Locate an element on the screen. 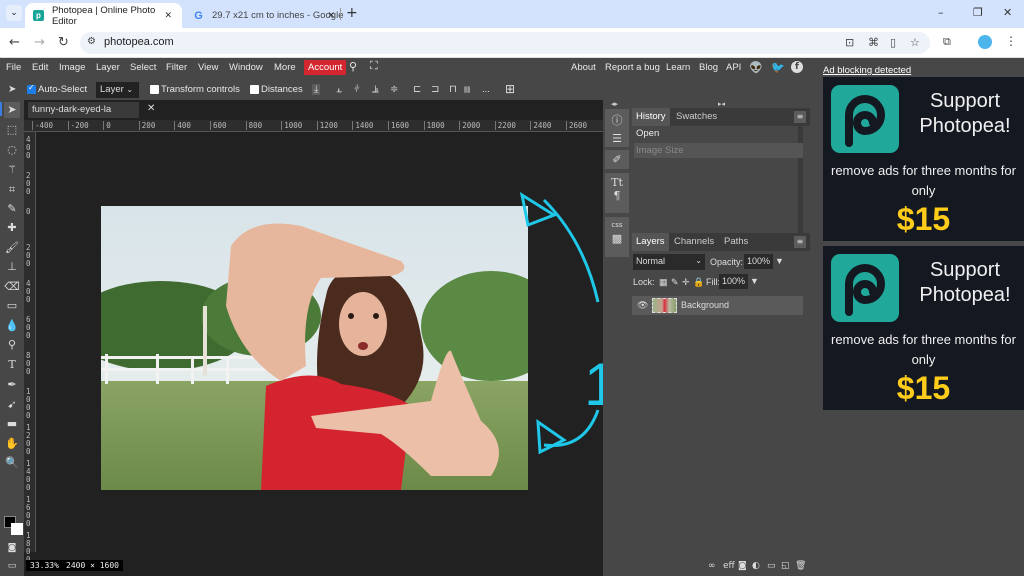 The height and width of the screenshot is (576, 1024). reading-mode-icon: ▯ is located at coordinates (893, 42).